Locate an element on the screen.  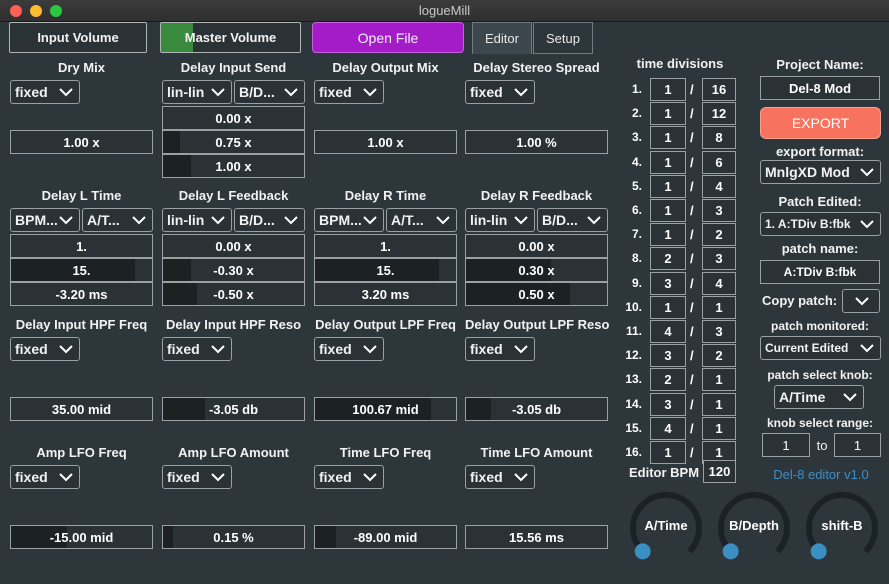
delay-l-time-slider-3: -3.20 ms is located at coordinates (81, 294).